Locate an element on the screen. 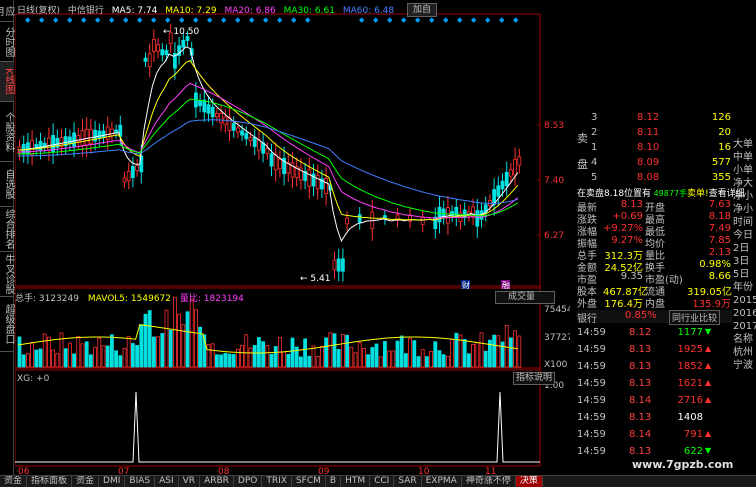  indicator-tab: TRIX is located at coordinates (277, 481).